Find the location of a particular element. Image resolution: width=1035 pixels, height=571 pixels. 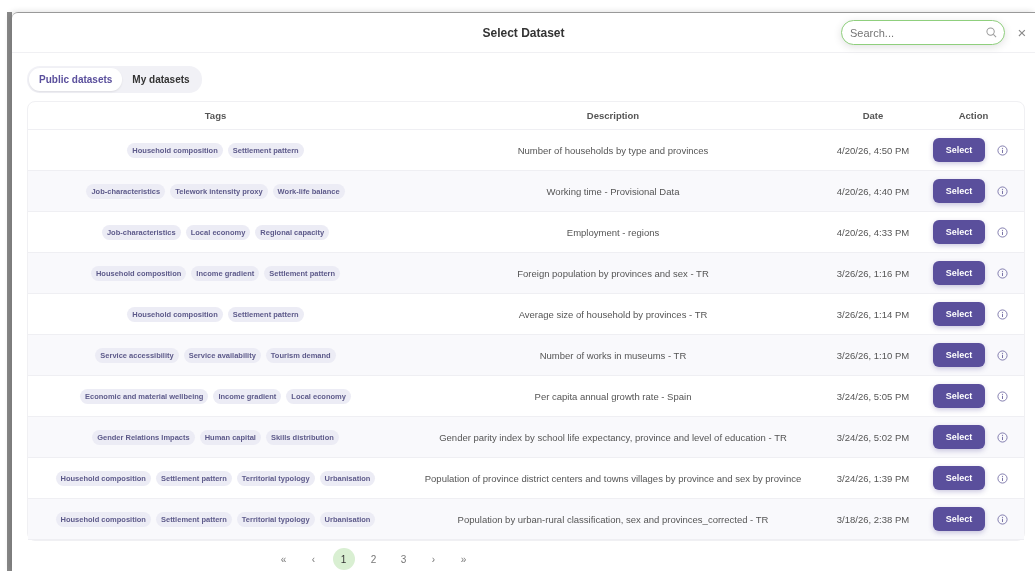

tab: Public datasets is located at coordinates (76, 79).